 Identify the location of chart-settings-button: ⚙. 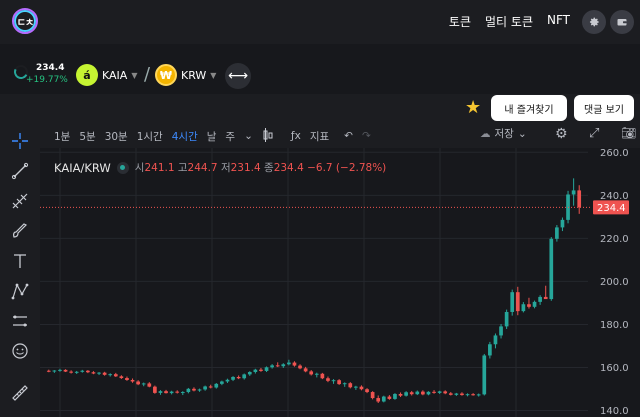
(561, 134).